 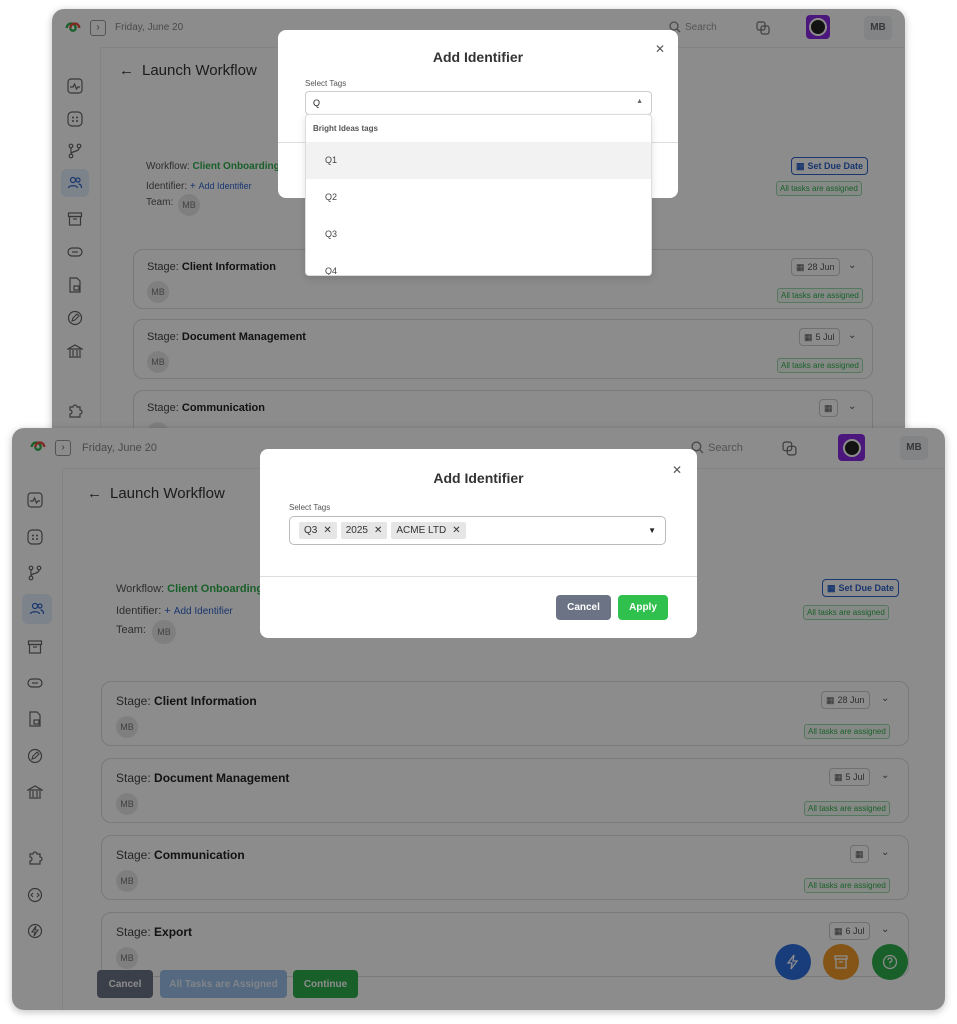 I want to click on apply-button: Apply, so click(x=643, y=607).